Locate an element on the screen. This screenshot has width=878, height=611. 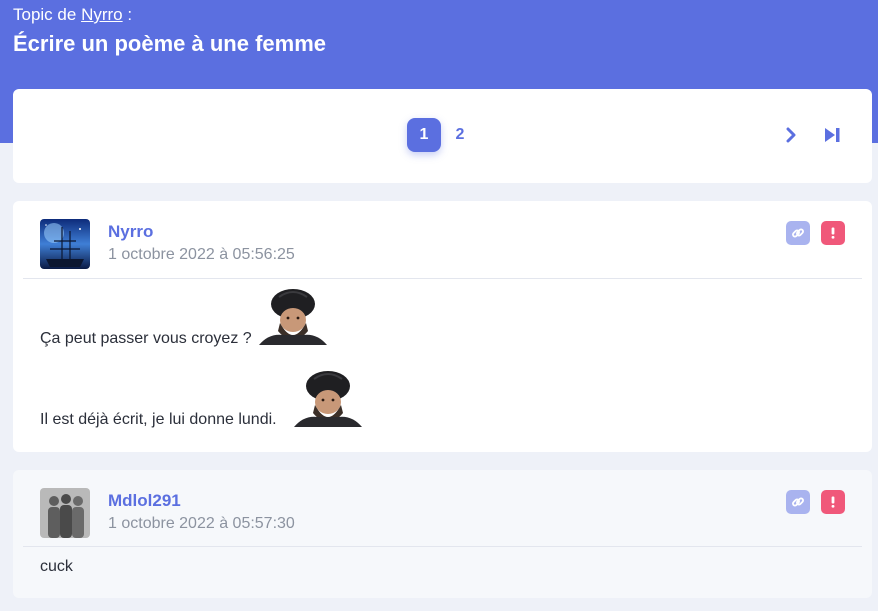
topic-prefix-colon: : is located at coordinates (130, 14).